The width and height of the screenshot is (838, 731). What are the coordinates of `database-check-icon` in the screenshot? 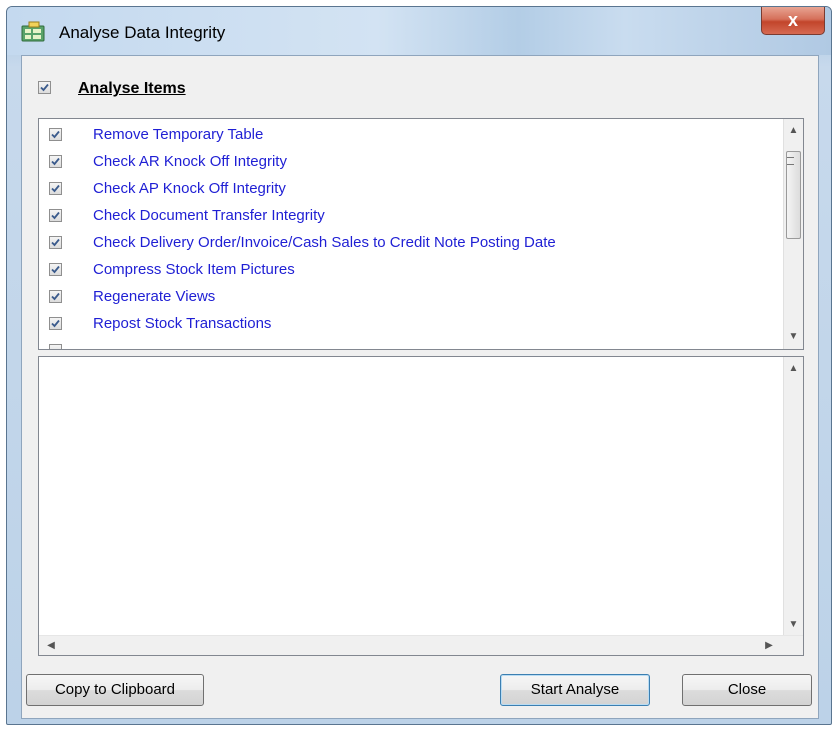 It's located at (34, 32).